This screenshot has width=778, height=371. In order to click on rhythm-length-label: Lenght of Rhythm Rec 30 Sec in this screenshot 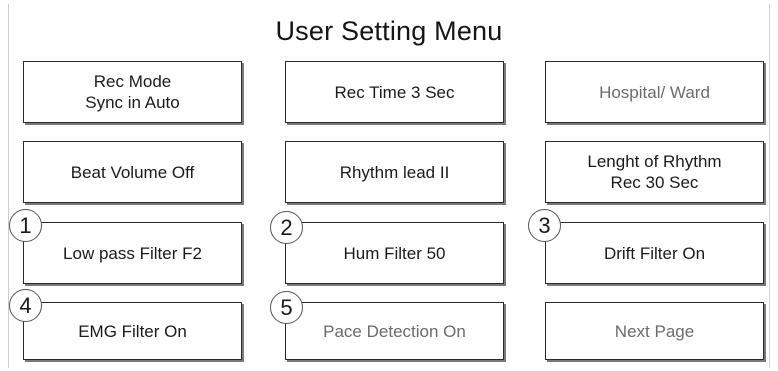, I will do `click(654, 172)`.